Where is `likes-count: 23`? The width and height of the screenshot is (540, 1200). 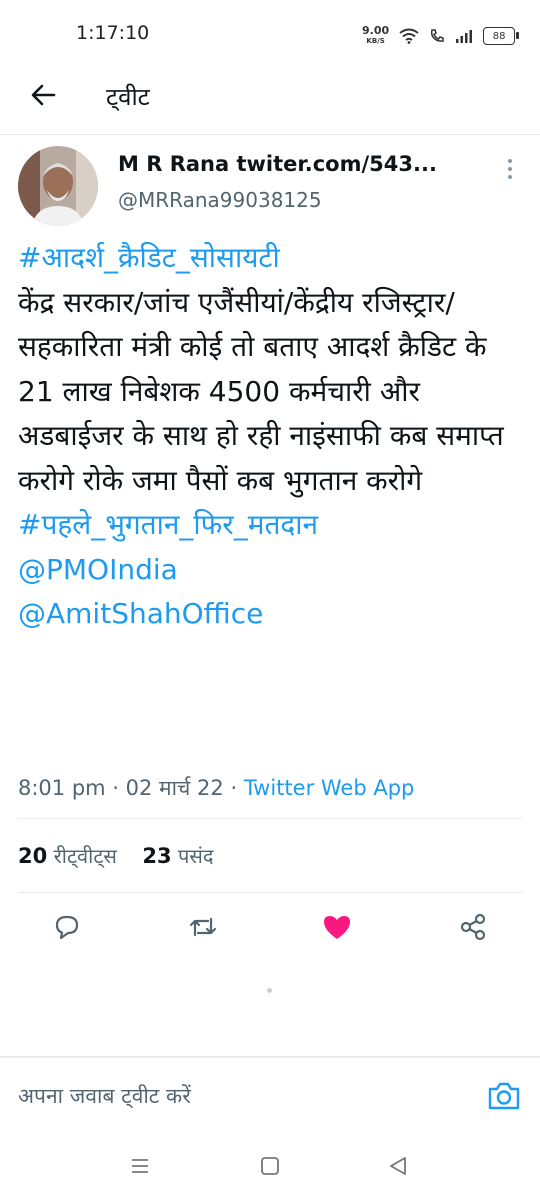
likes-count: 23 is located at coordinates (157, 856).